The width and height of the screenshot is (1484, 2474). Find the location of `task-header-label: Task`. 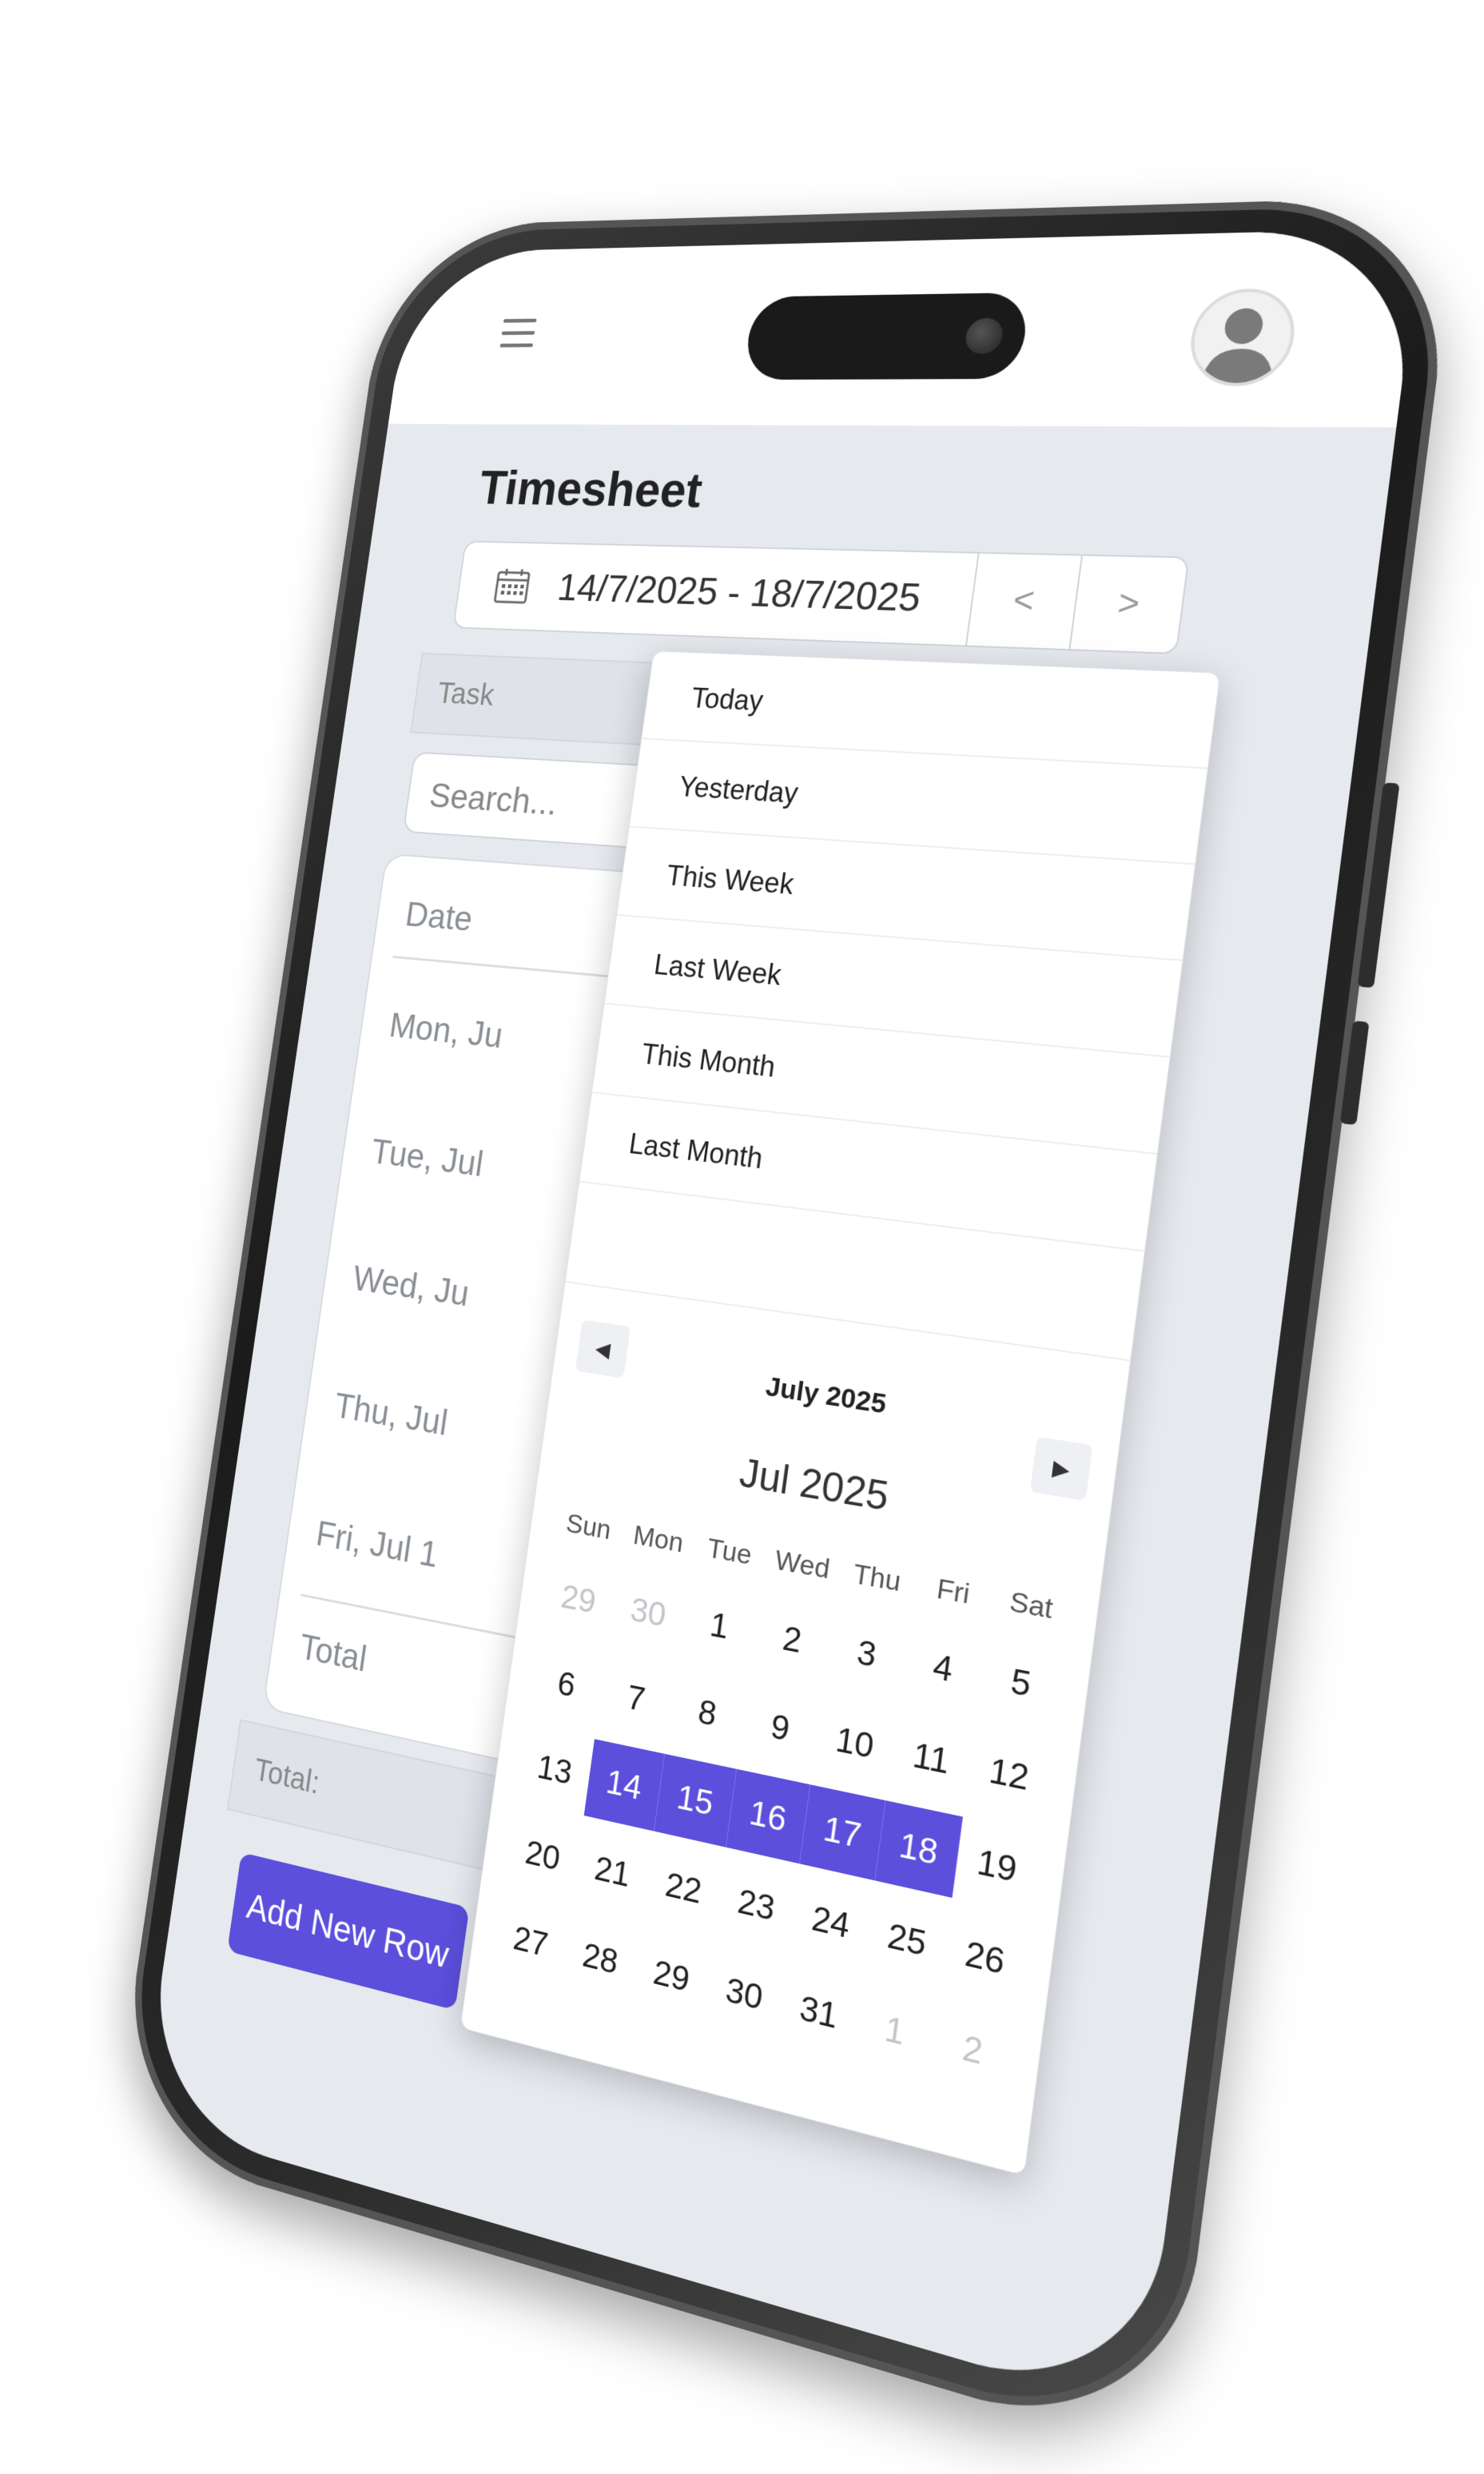

task-header-label: Task is located at coordinates (465, 694).